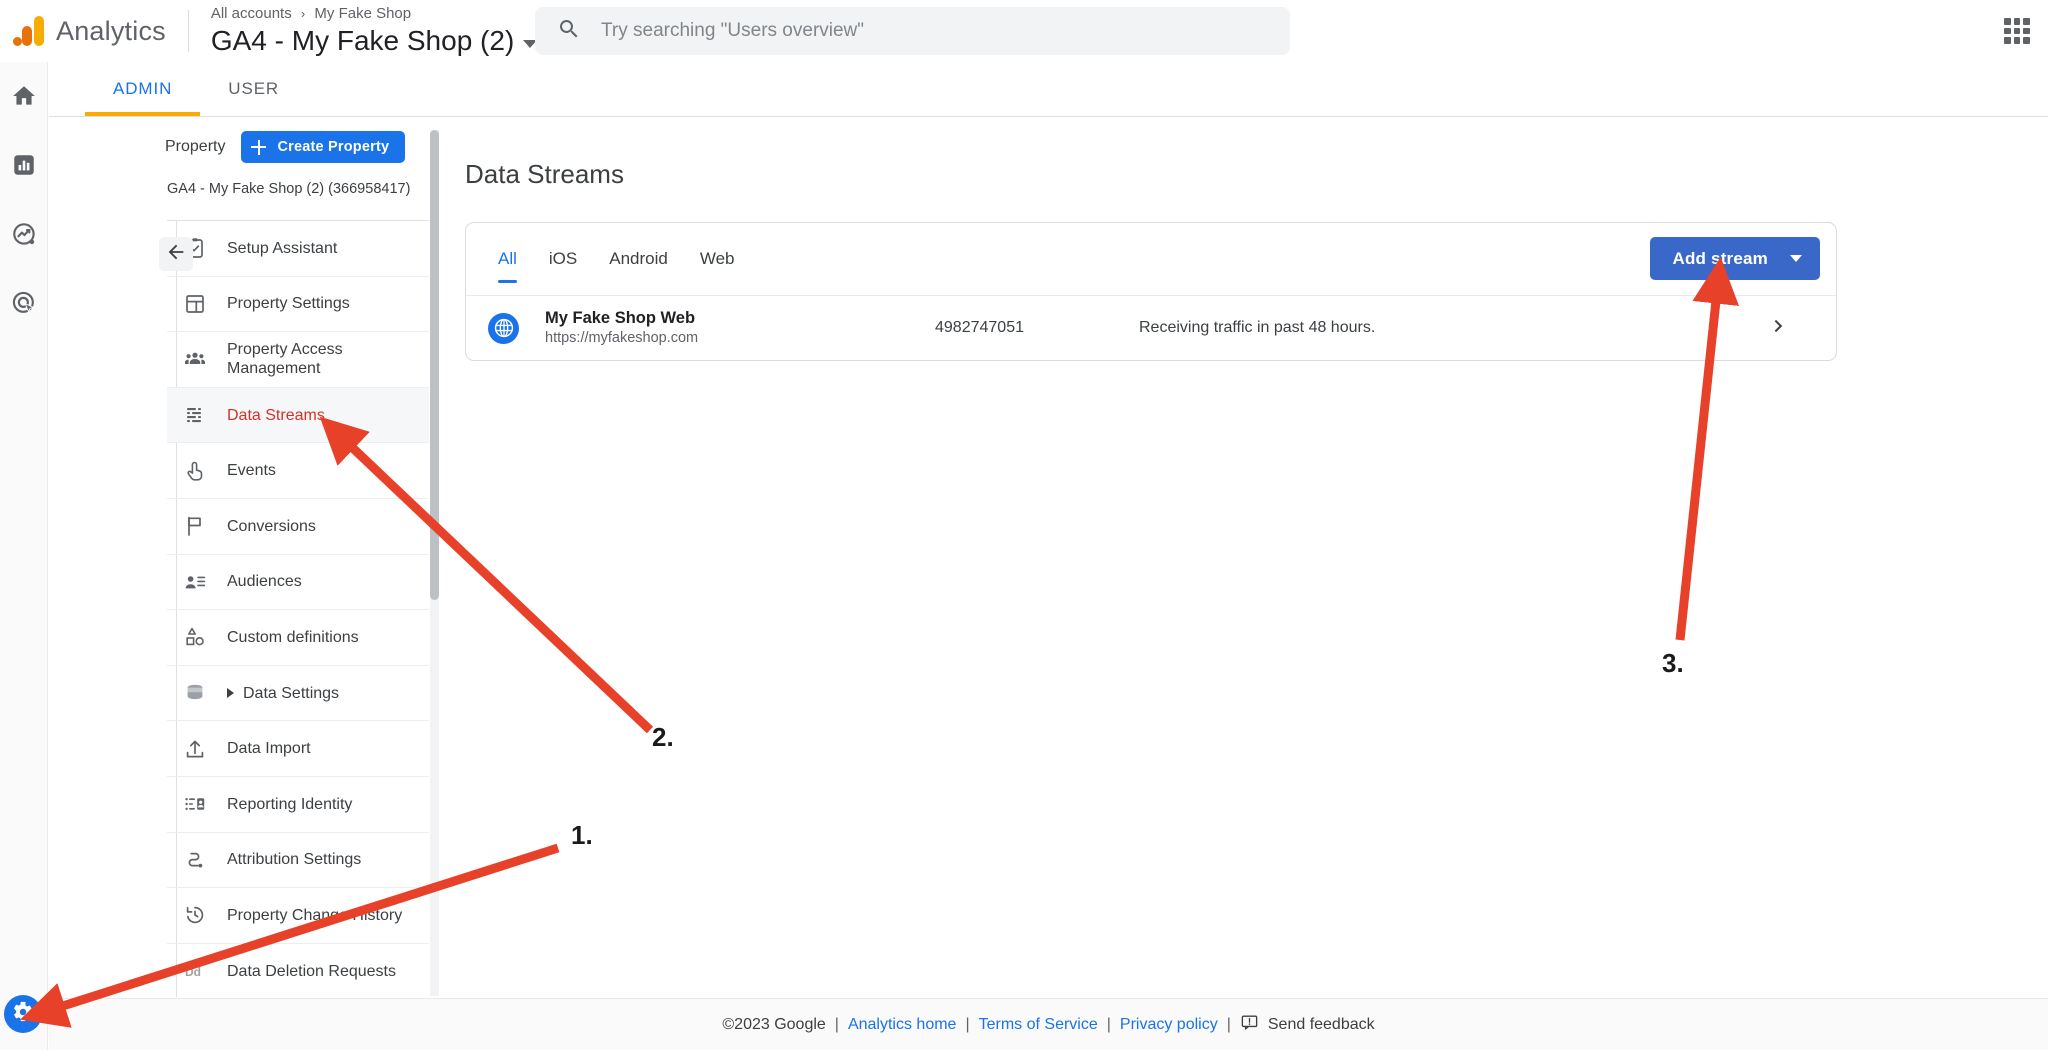 This screenshot has height=1055, width=2048. Describe the element at coordinates (288, 303) in the screenshot. I see `sidebar-item-label: Property Settings` at that location.